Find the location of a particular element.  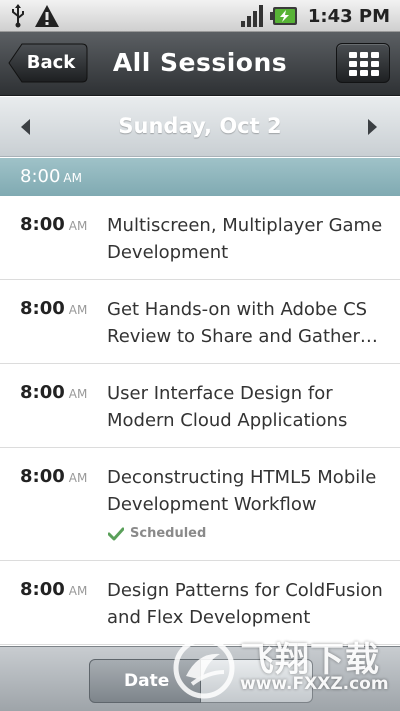

checkmark-icon is located at coordinates (116, 533).